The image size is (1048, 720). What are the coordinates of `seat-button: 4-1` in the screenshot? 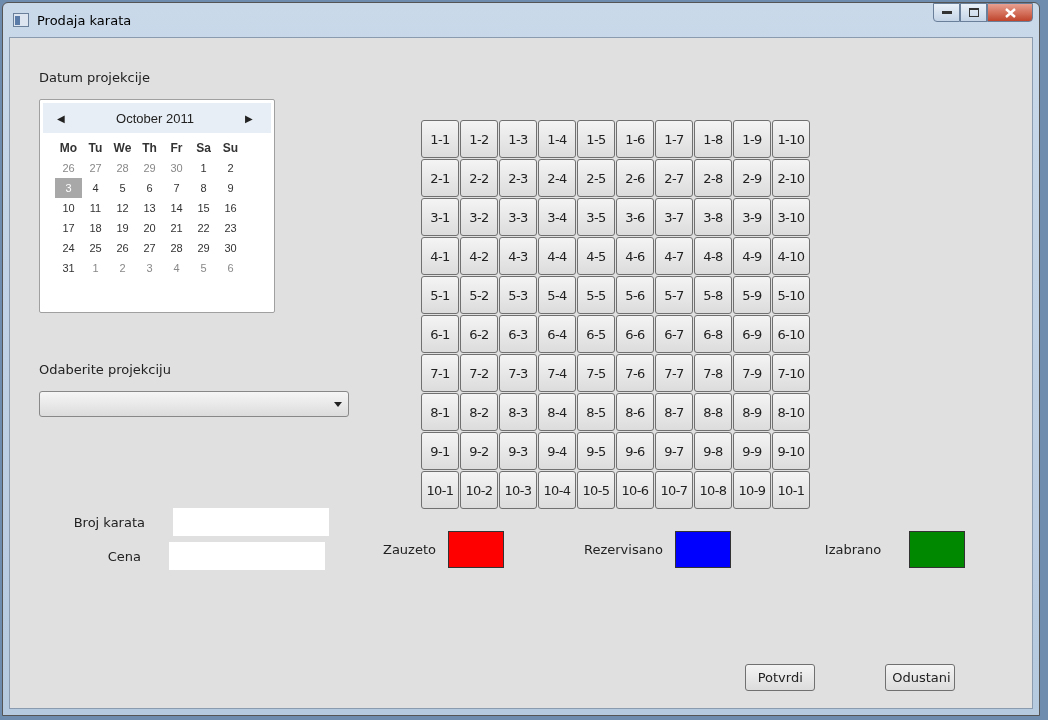 It's located at (440, 256).